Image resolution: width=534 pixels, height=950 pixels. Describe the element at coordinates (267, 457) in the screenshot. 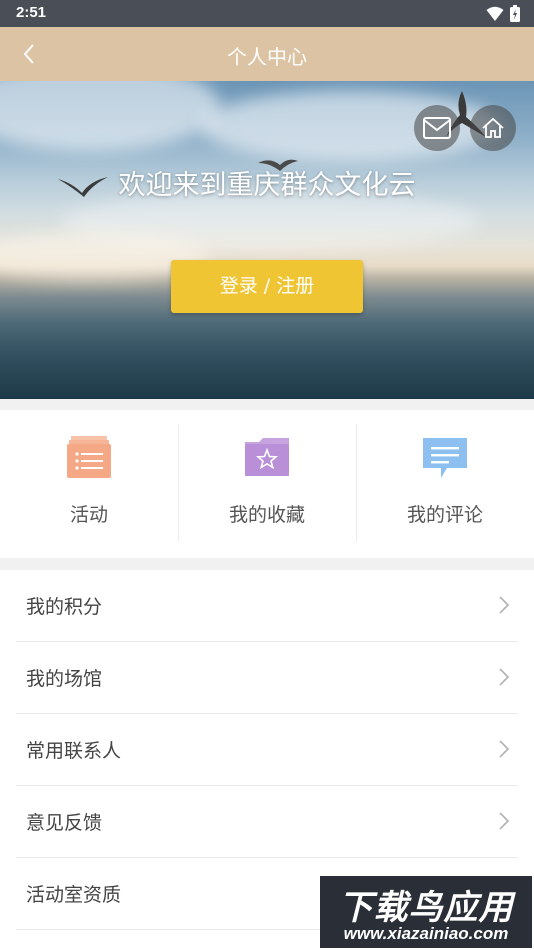

I see `favorites-folder-icon` at that location.